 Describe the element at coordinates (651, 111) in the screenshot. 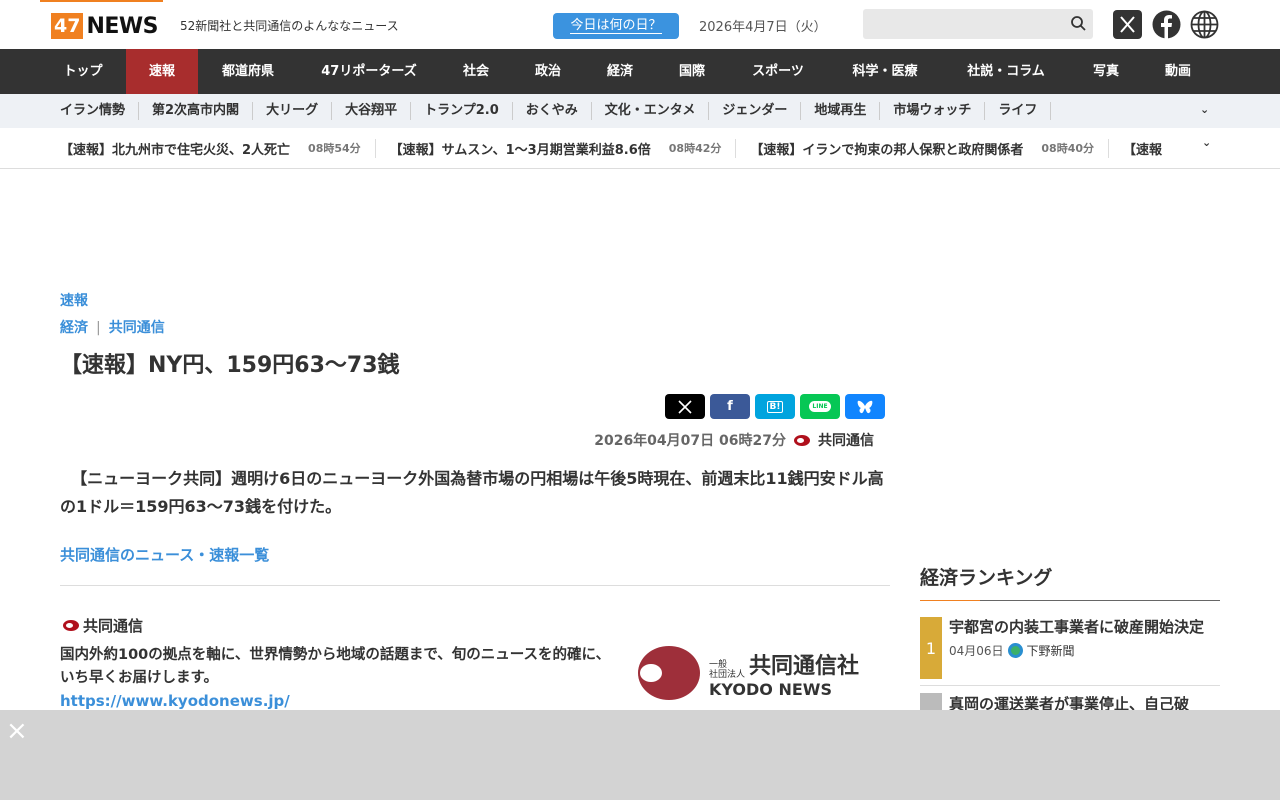

I see `topic-link: 文化・エンタメ` at that location.